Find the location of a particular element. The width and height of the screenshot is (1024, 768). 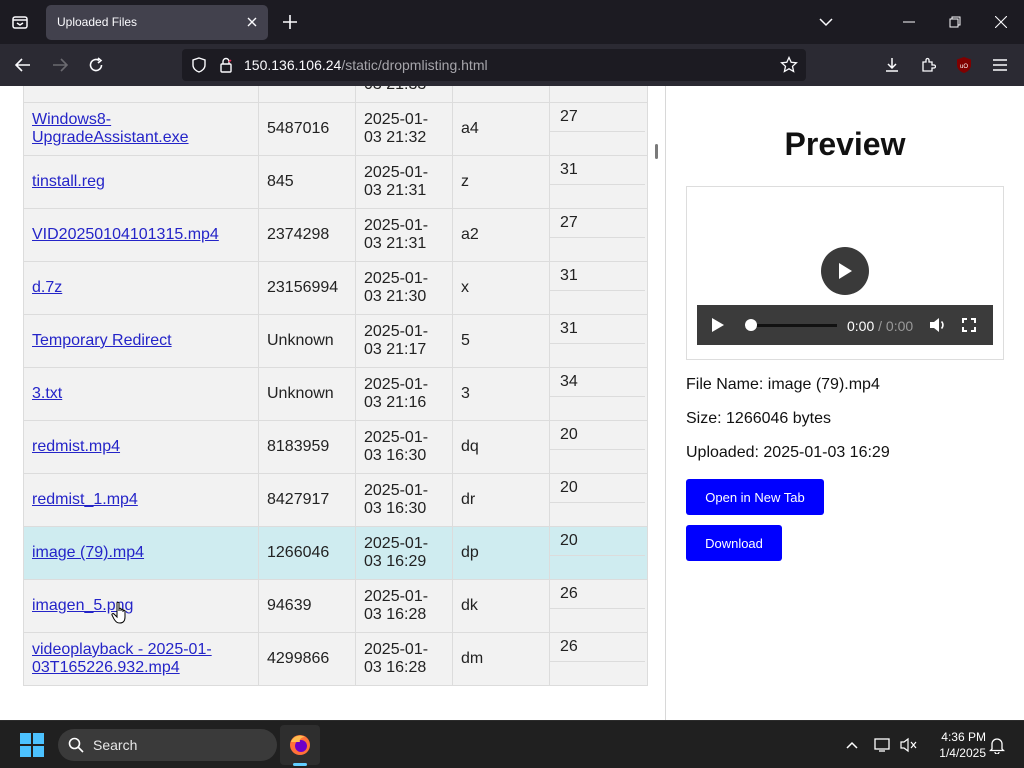

file-link: Windows8-UpgradeAssistant.exe is located at coordinates (141, 129).